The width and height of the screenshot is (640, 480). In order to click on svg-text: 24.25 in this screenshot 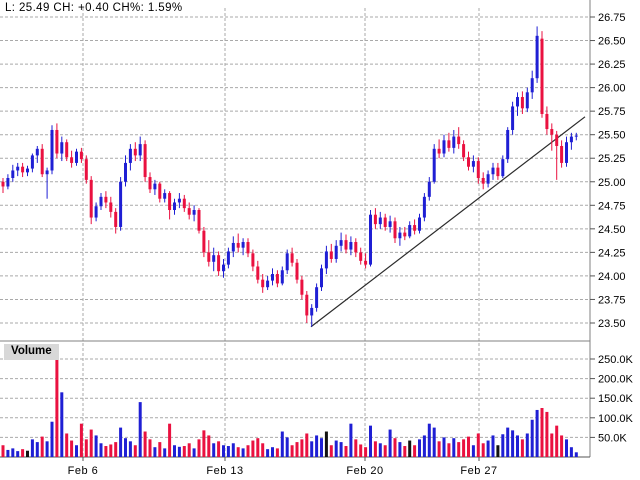, I will do `click(612, 253)`.